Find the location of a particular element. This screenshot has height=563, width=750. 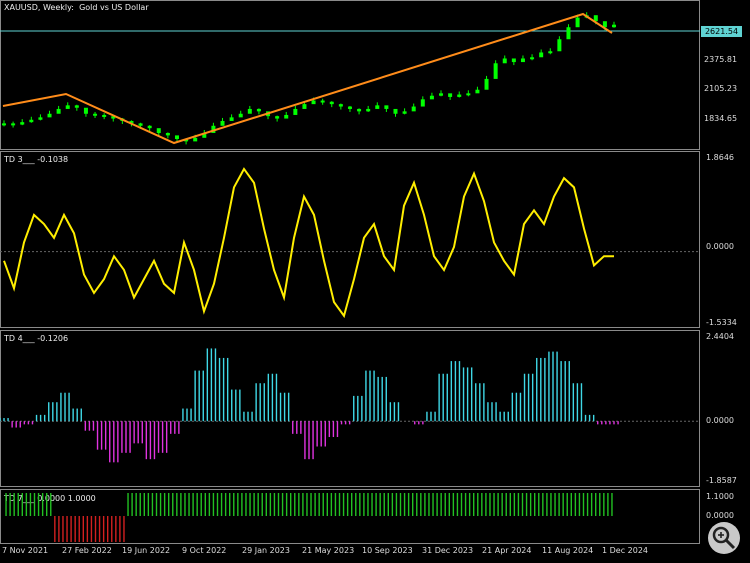

zoom-button is located at coordinates (724, 538).